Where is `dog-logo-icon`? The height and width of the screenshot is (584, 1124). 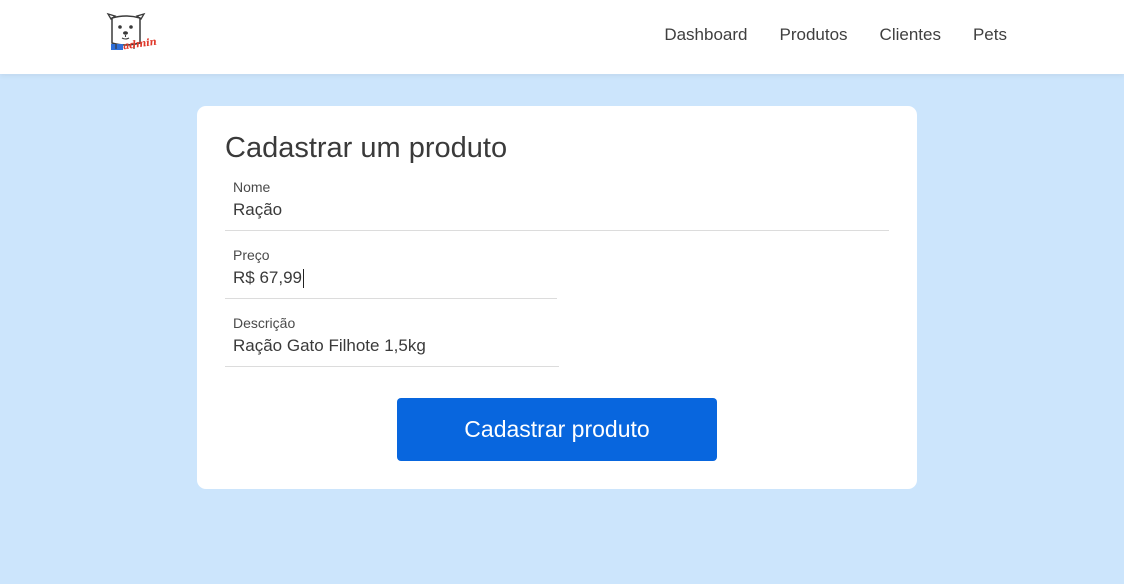 dog-logo-icon is located at coordinates (126, 31).